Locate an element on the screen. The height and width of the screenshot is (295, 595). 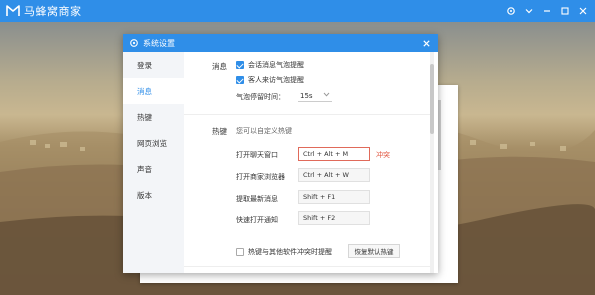
session-bubble-checkbox is located at coordinates (240, 65).